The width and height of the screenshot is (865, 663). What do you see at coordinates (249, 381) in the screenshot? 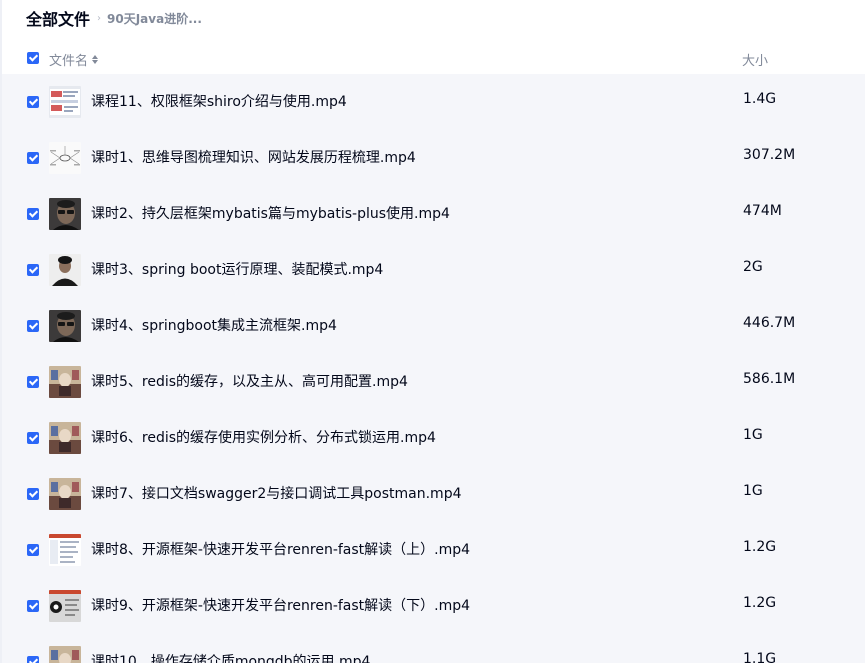
I see `file-name: 课时5、redis的缓存，以及主从、高可用配置.mp4` at bounding box center [249, 381].